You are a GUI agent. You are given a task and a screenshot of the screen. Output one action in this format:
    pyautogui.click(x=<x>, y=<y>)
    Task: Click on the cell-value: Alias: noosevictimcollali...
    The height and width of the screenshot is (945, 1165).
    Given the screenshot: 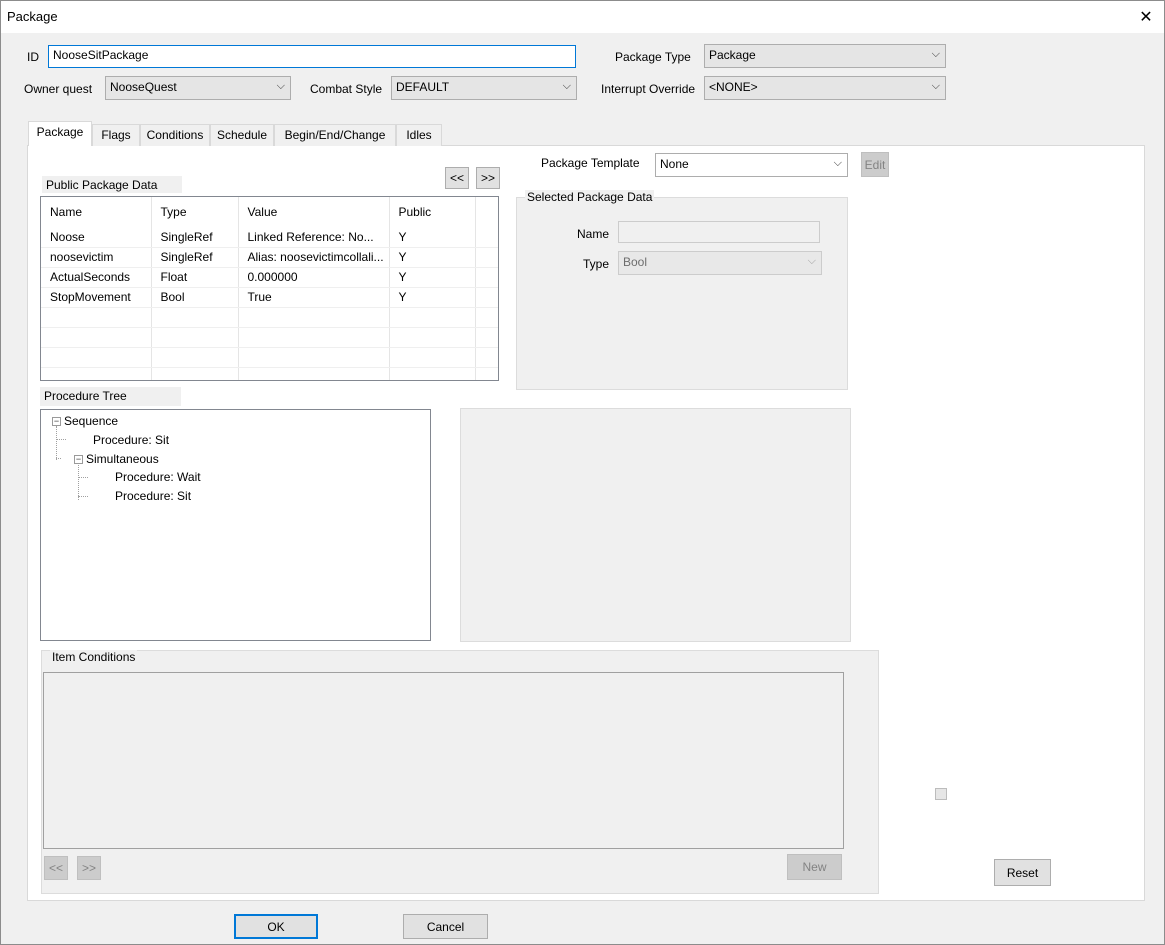 What is the action you would take?
    pyautogui.click(x=314, y=257)
    